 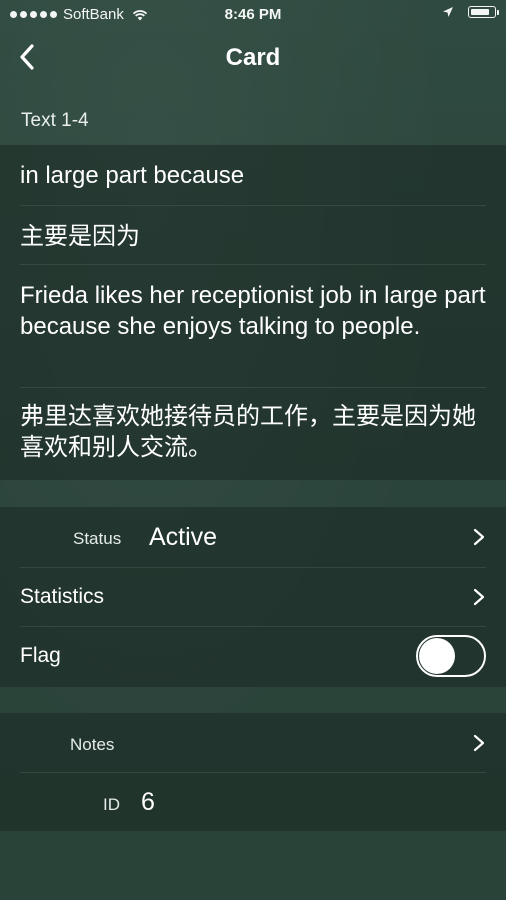 What do you see at coordinates (148, 802) in the screenshot?
I see `id-value: 6` at bounding box center [148, 802].